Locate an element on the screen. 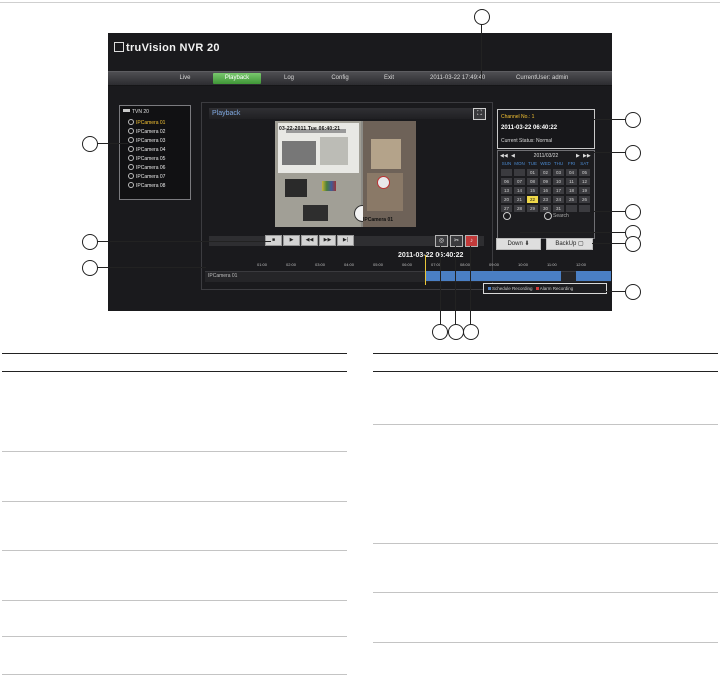 The height and width of the screenshot is (675, 720). fullscreen-button: ⛶ is located at coordinates (479, 114).